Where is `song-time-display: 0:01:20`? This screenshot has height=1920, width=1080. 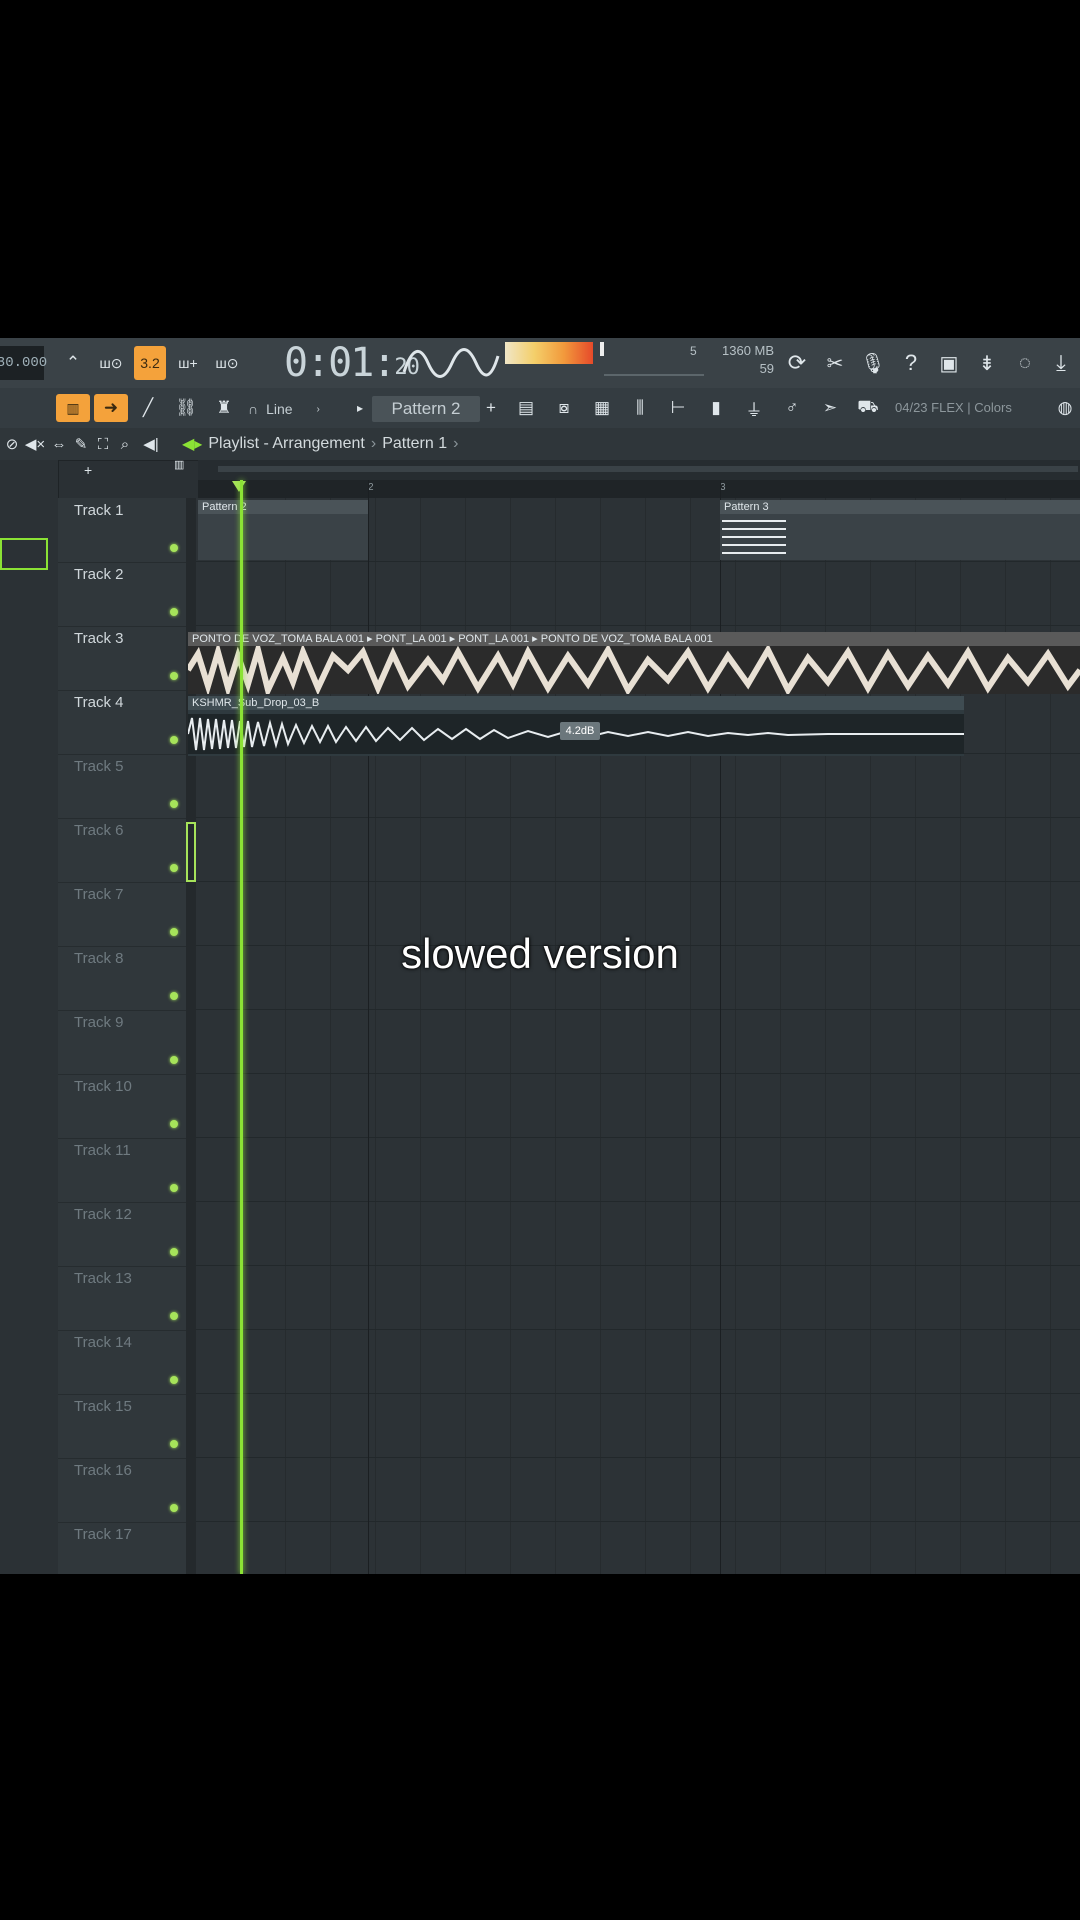 song-time-display: 0:01:20 is located at coordinates (352, 363).